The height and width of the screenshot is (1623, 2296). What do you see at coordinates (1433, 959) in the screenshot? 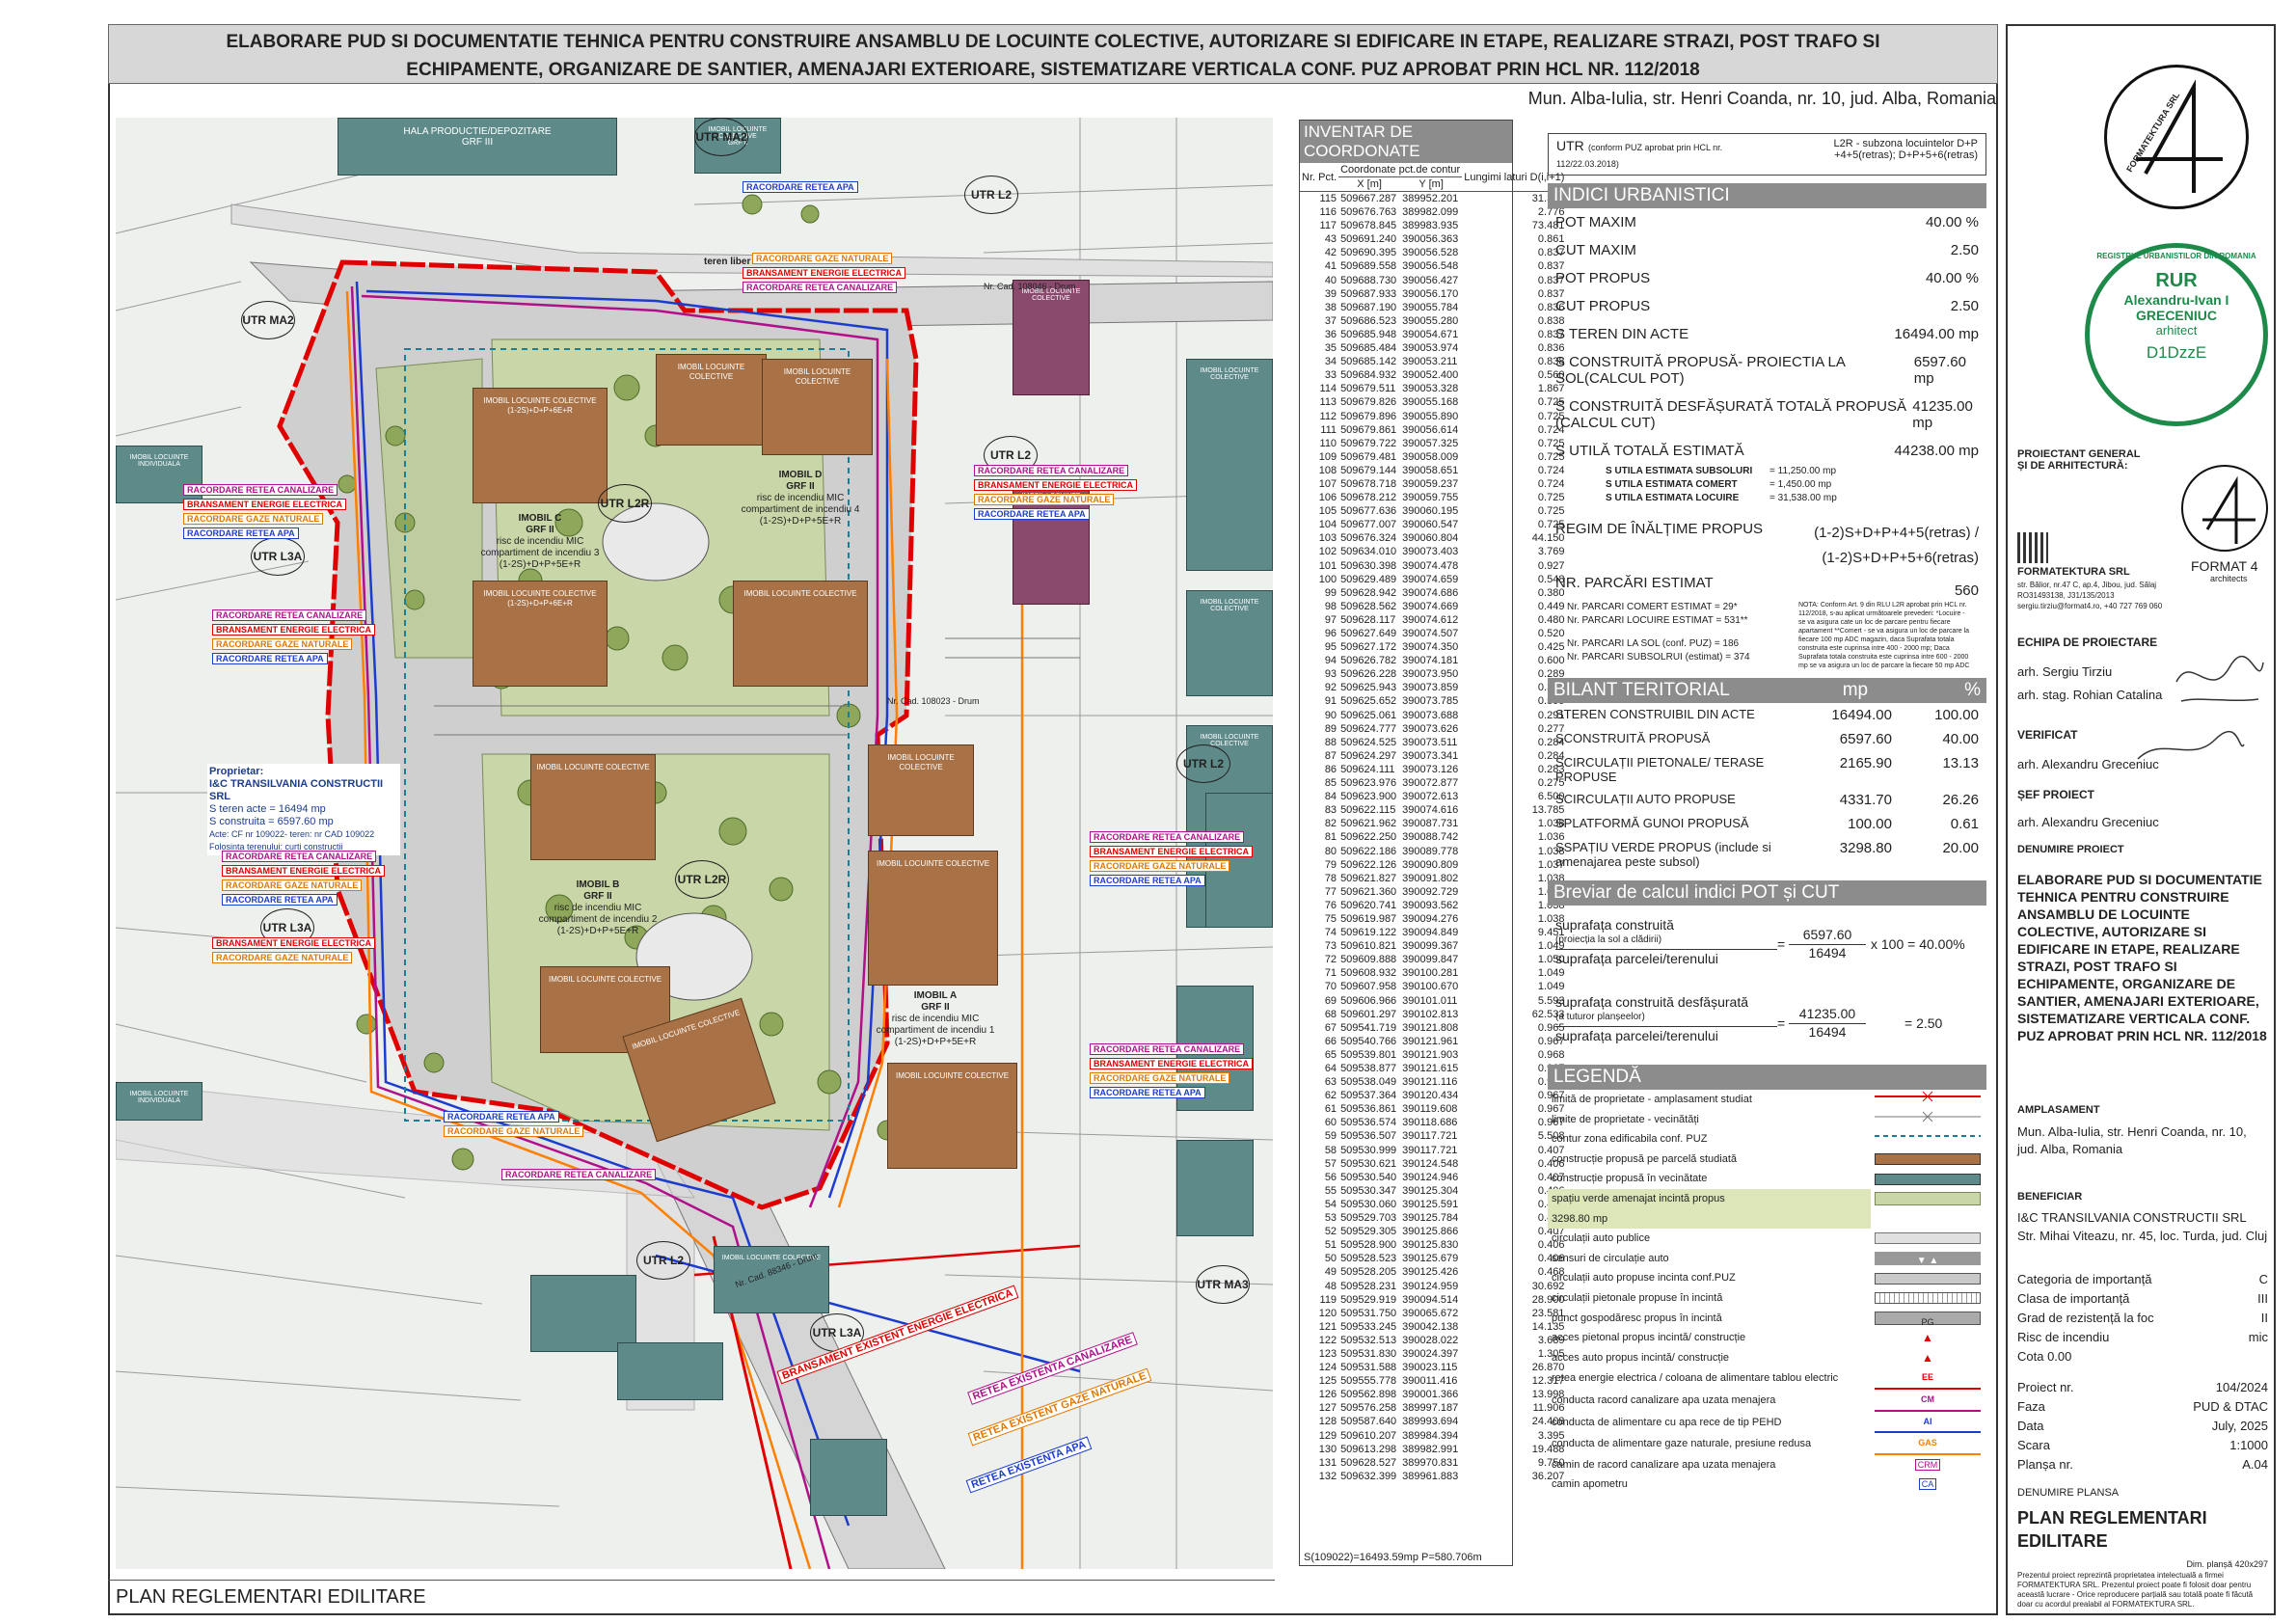
I see `coord-row: 72 509609.888 390099.847 1.050` at bounding box center [1433, 959].